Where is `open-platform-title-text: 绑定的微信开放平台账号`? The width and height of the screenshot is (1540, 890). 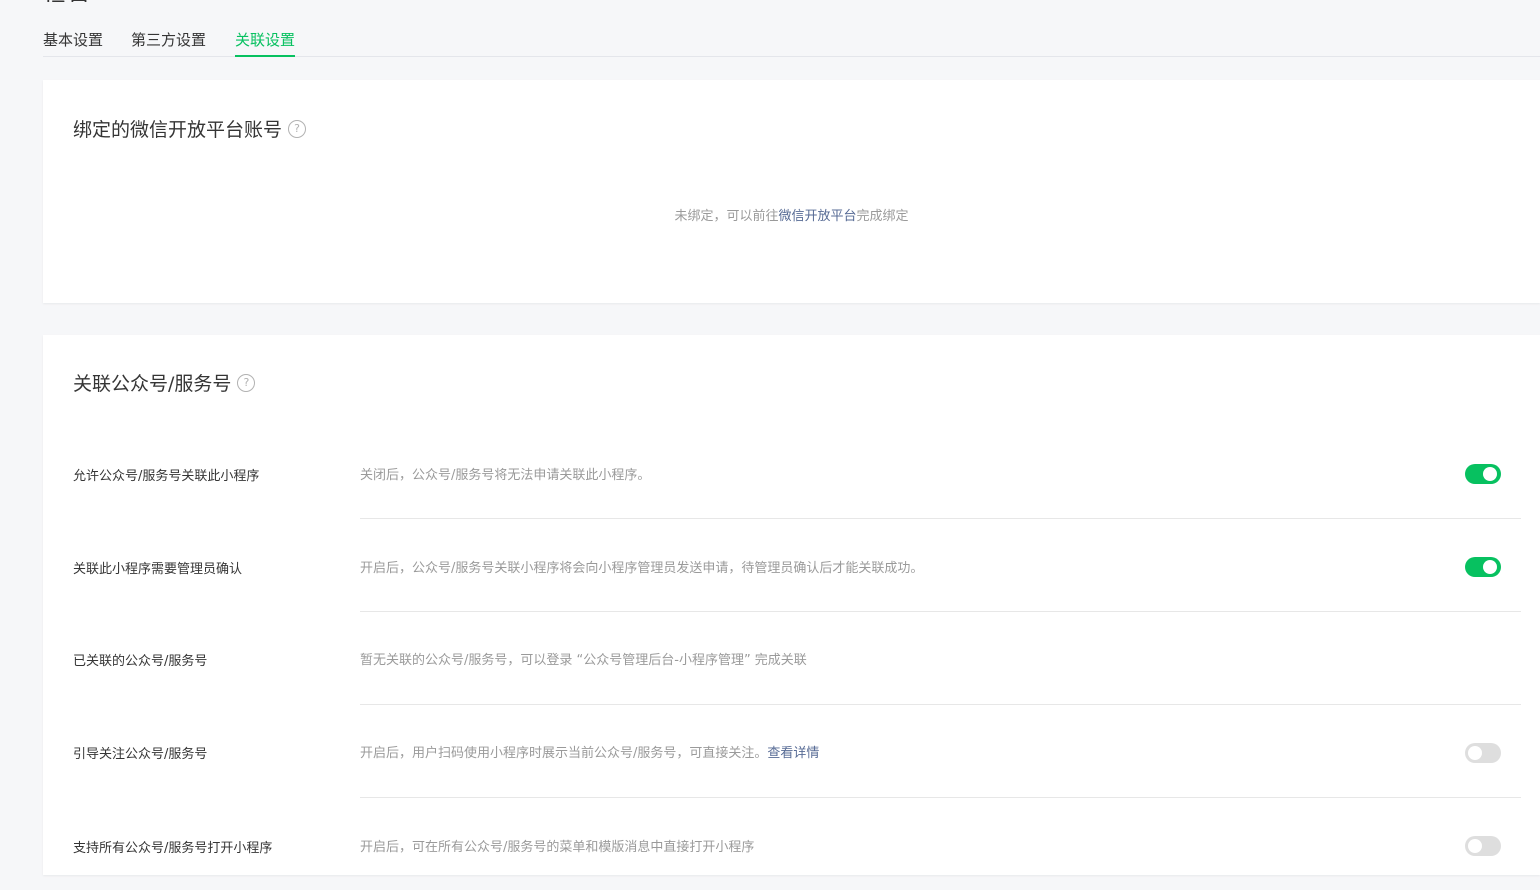
open-platform-title-text: 绑定的微信开放平台账号 is located at coordinates (178, 130).